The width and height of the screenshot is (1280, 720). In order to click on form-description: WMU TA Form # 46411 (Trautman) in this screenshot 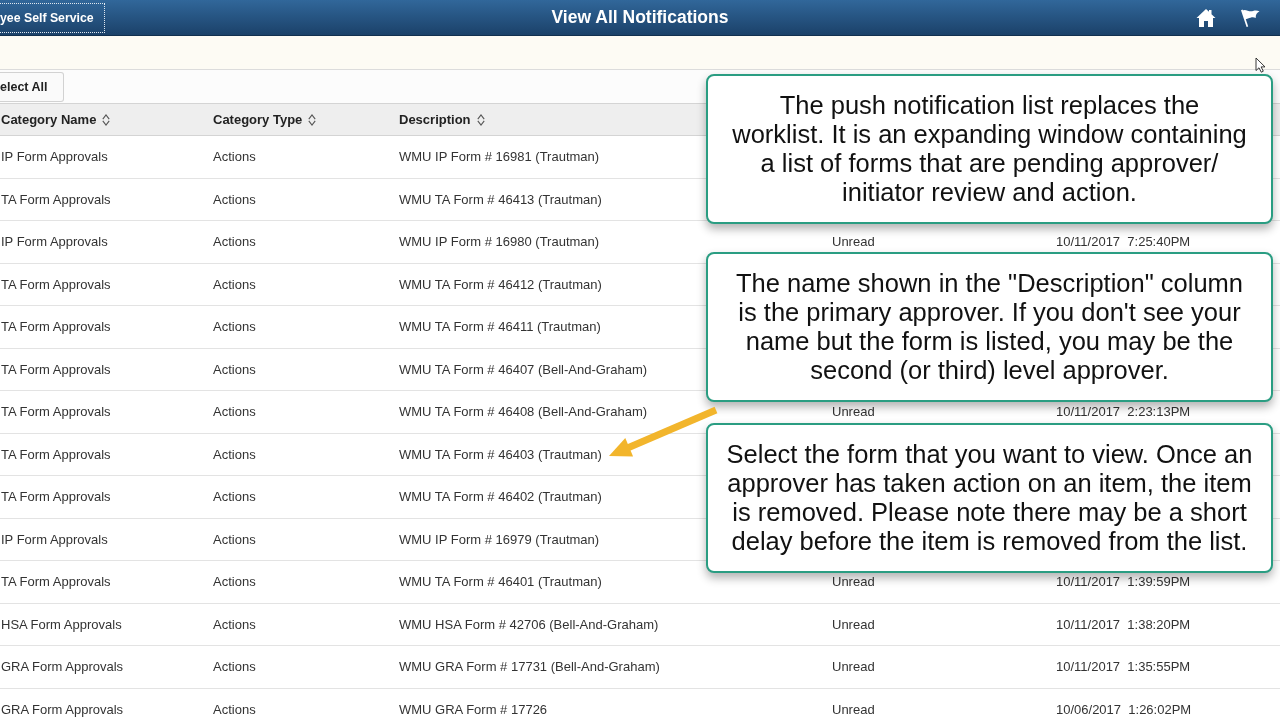, I will do `click(500, 327)`.